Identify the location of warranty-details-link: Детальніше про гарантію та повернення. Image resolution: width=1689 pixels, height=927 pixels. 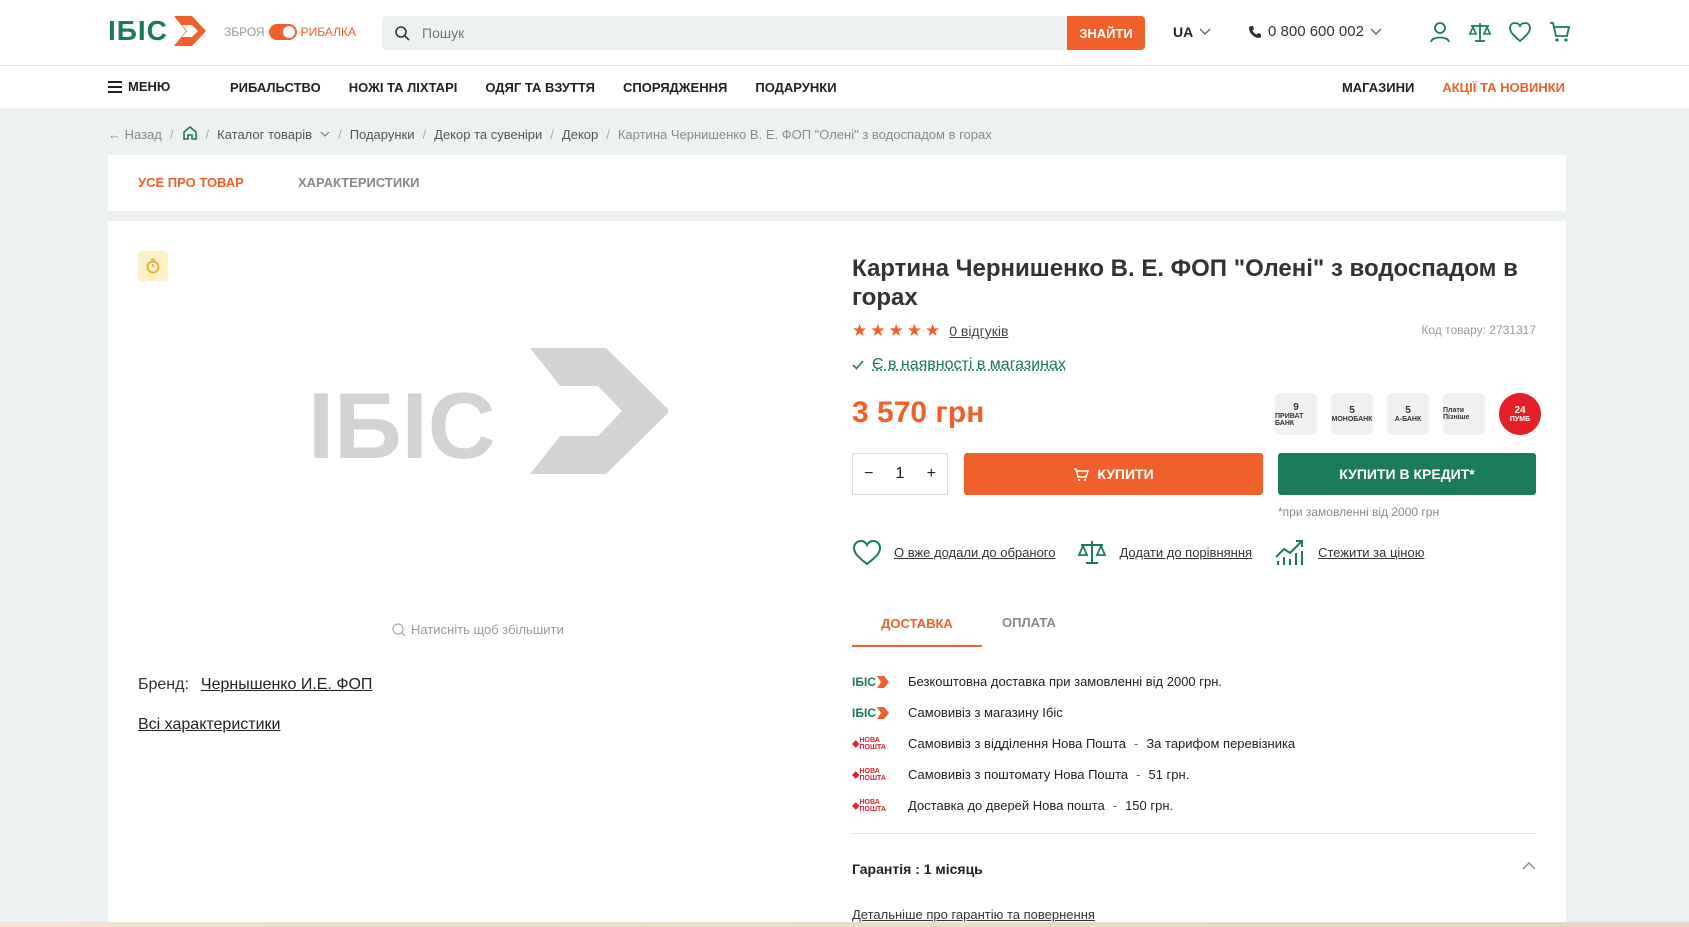
(973, 914).